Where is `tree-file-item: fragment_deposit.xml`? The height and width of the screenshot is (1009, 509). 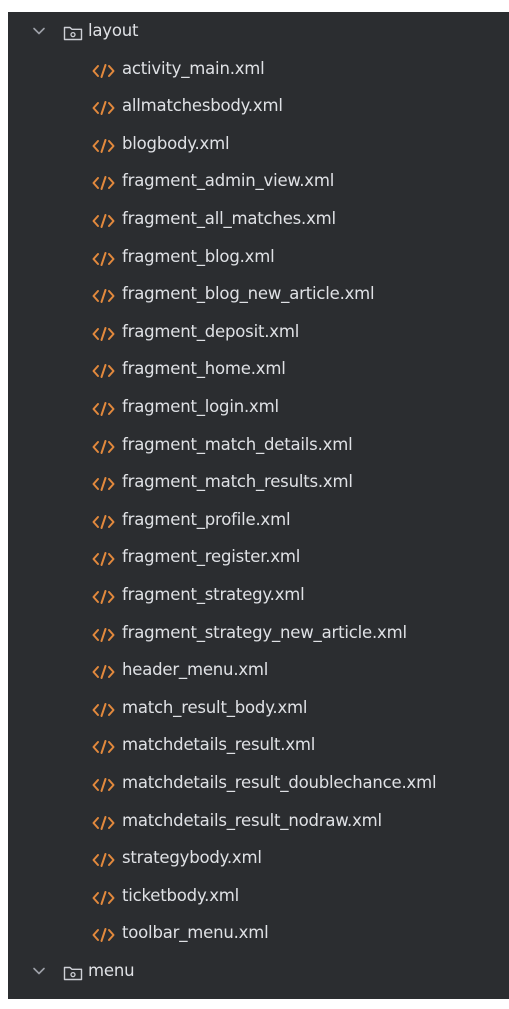 tree-file-item: fragment_deposit.xml is located at coordinates (258, 333).